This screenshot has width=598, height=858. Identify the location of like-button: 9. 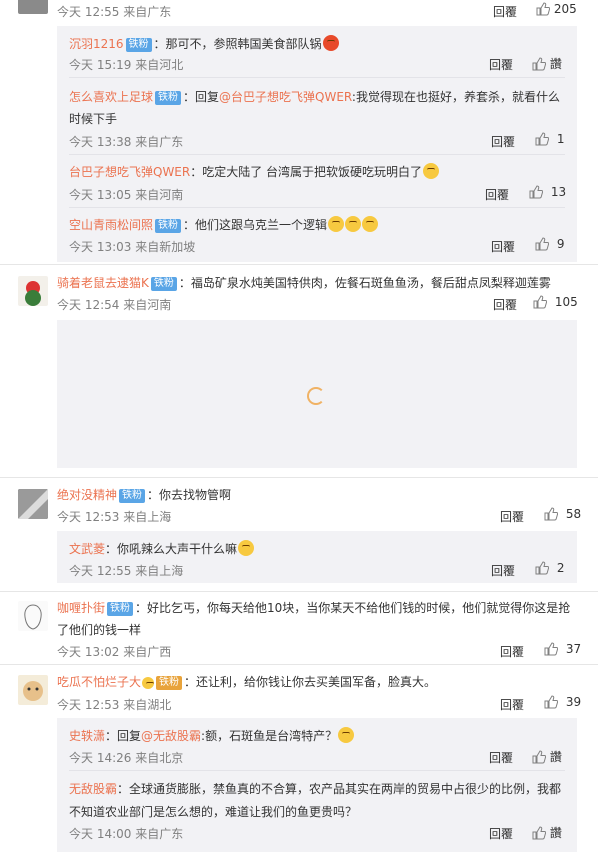
(549, 244).